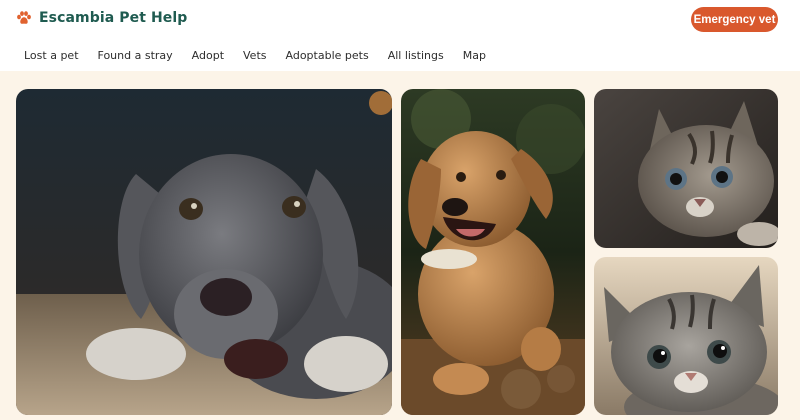  I want to click on nav-item-all-listings: All listings, so click(416, 55).